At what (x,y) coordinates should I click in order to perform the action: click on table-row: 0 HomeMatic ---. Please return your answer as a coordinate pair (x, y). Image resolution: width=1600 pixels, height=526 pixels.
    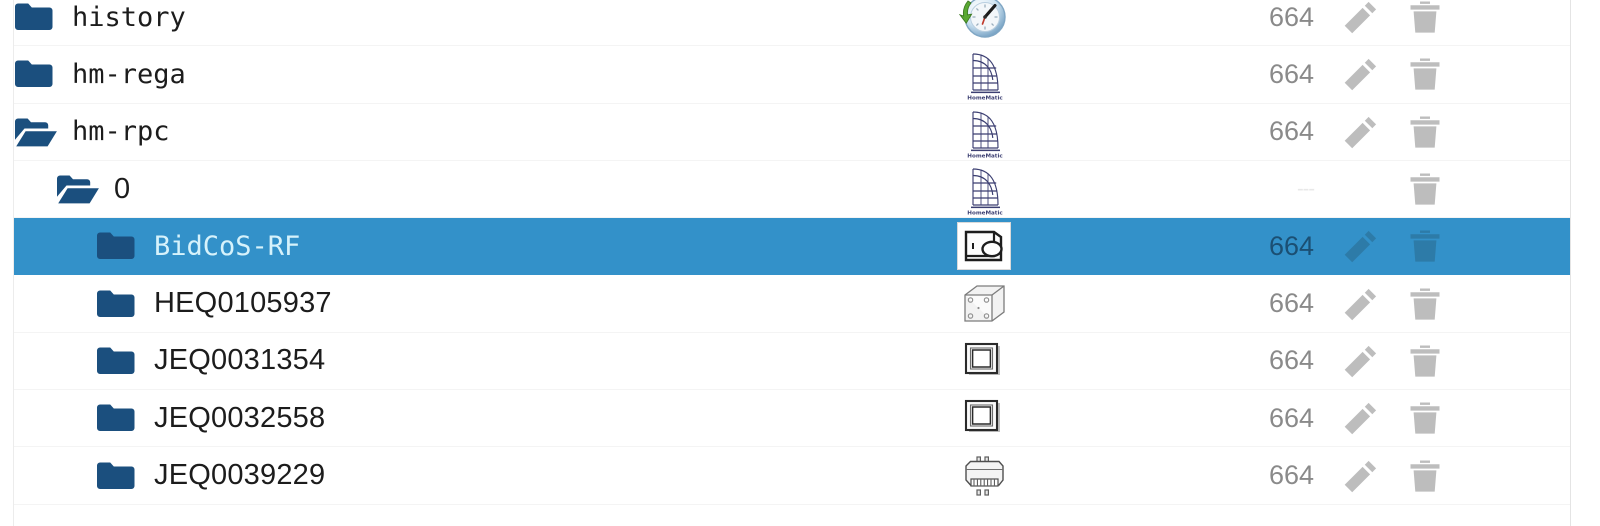
    Looking at the image, I should click on (792, 190).